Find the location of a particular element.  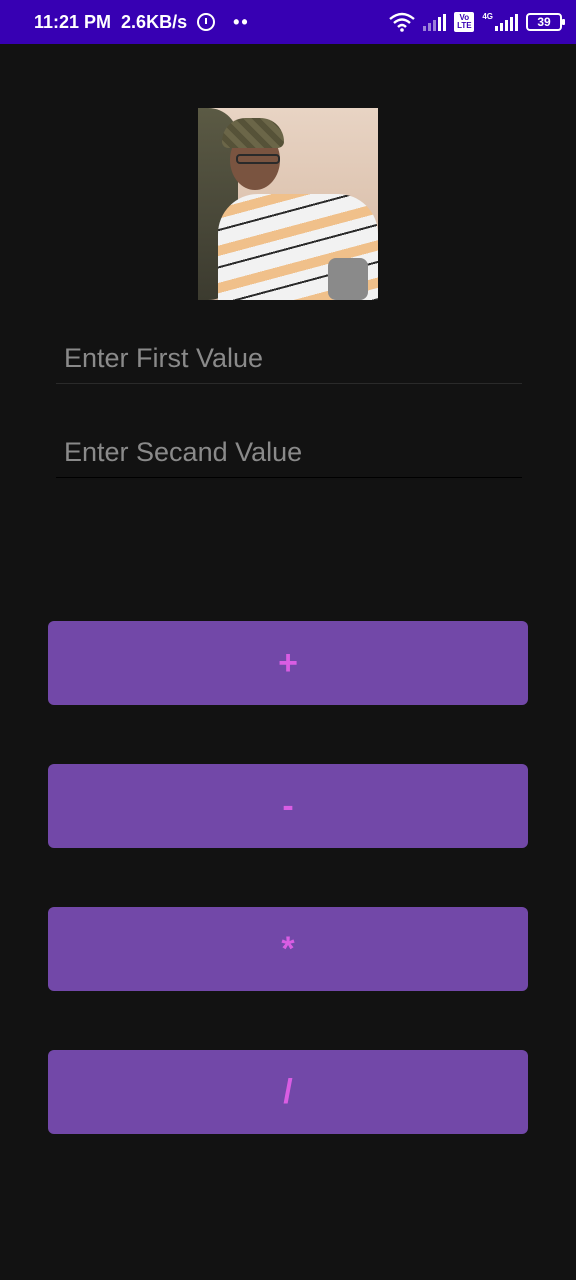

photo-cap is located at coordinates (253, 133).